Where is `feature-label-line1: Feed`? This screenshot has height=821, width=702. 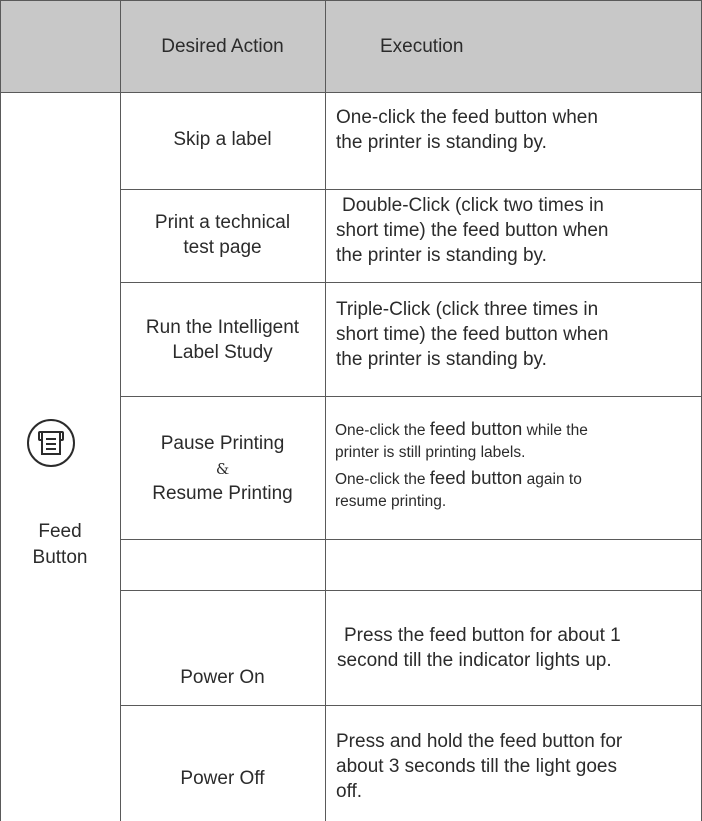 feature-label-line1: Feed is located at coordinates (60, 531).